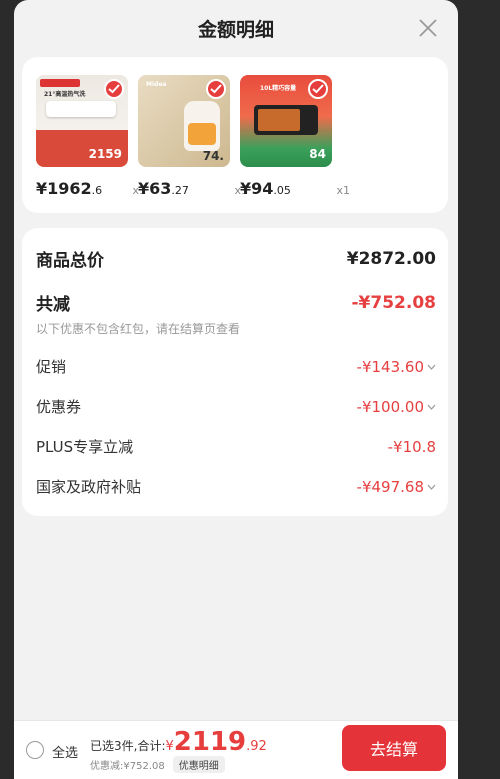  What do you see at coordinates (236, 406) in the screenshot?
I see `coupon-row: 优惠券 -¥100.00` at bounding box center [236, 406].